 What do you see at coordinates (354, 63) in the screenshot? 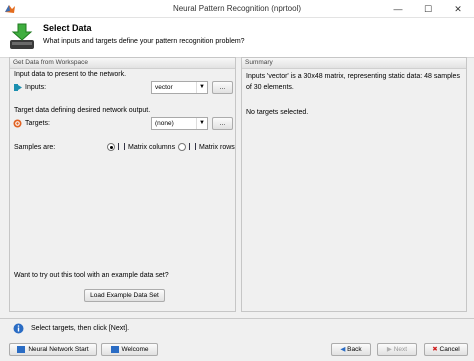
I see `summary-panel-title: Summary` at bounding box center [354, 63].